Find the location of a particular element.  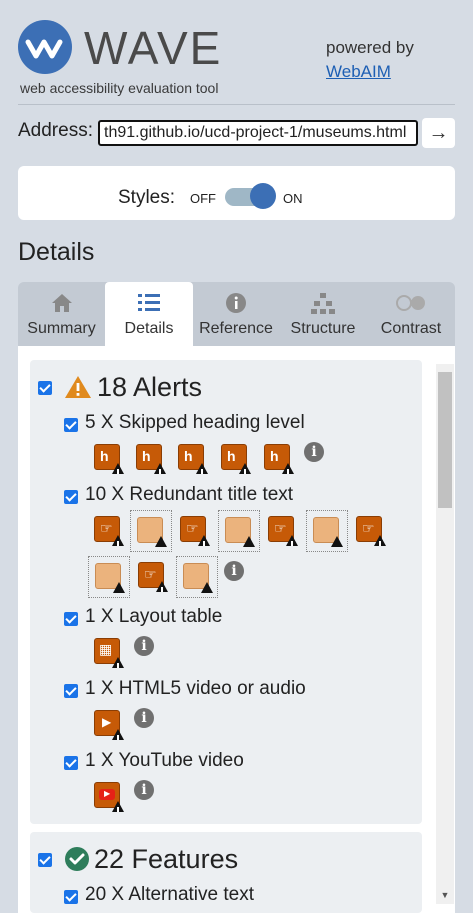

tab-label: Reference is located at coordinates (236, 328).